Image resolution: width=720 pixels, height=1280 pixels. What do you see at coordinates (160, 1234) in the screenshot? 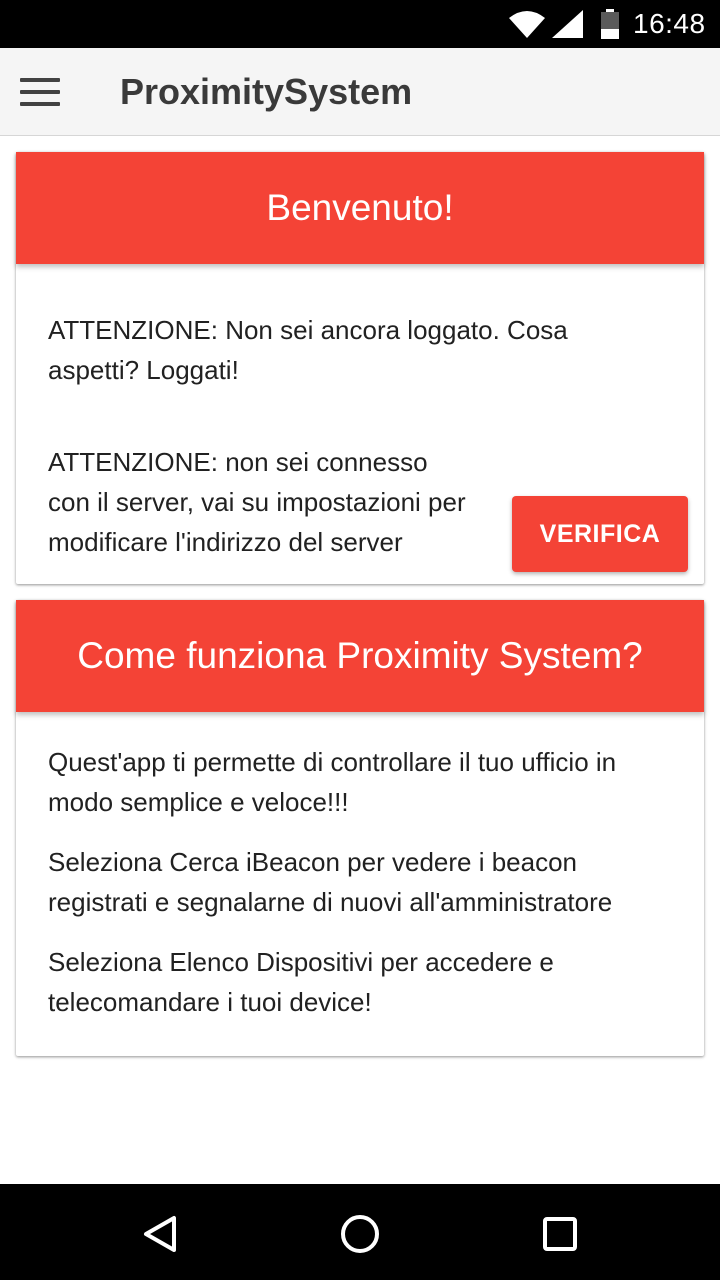
I see `back-icon` at bounding box center [160, 1234].